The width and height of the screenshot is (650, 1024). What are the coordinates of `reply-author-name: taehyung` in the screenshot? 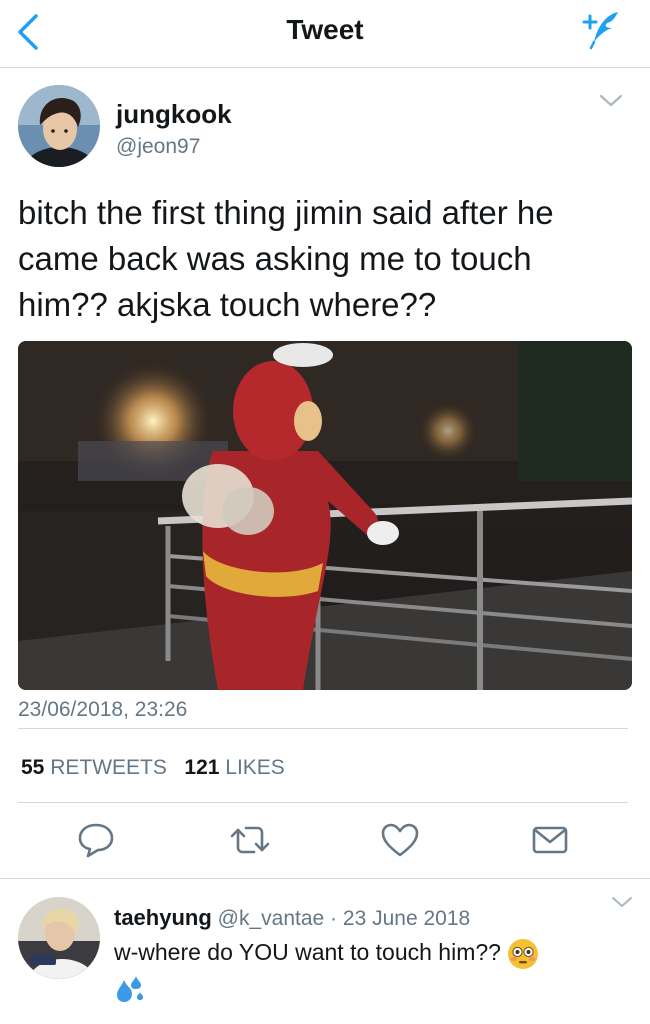 It's located at (163, 917).